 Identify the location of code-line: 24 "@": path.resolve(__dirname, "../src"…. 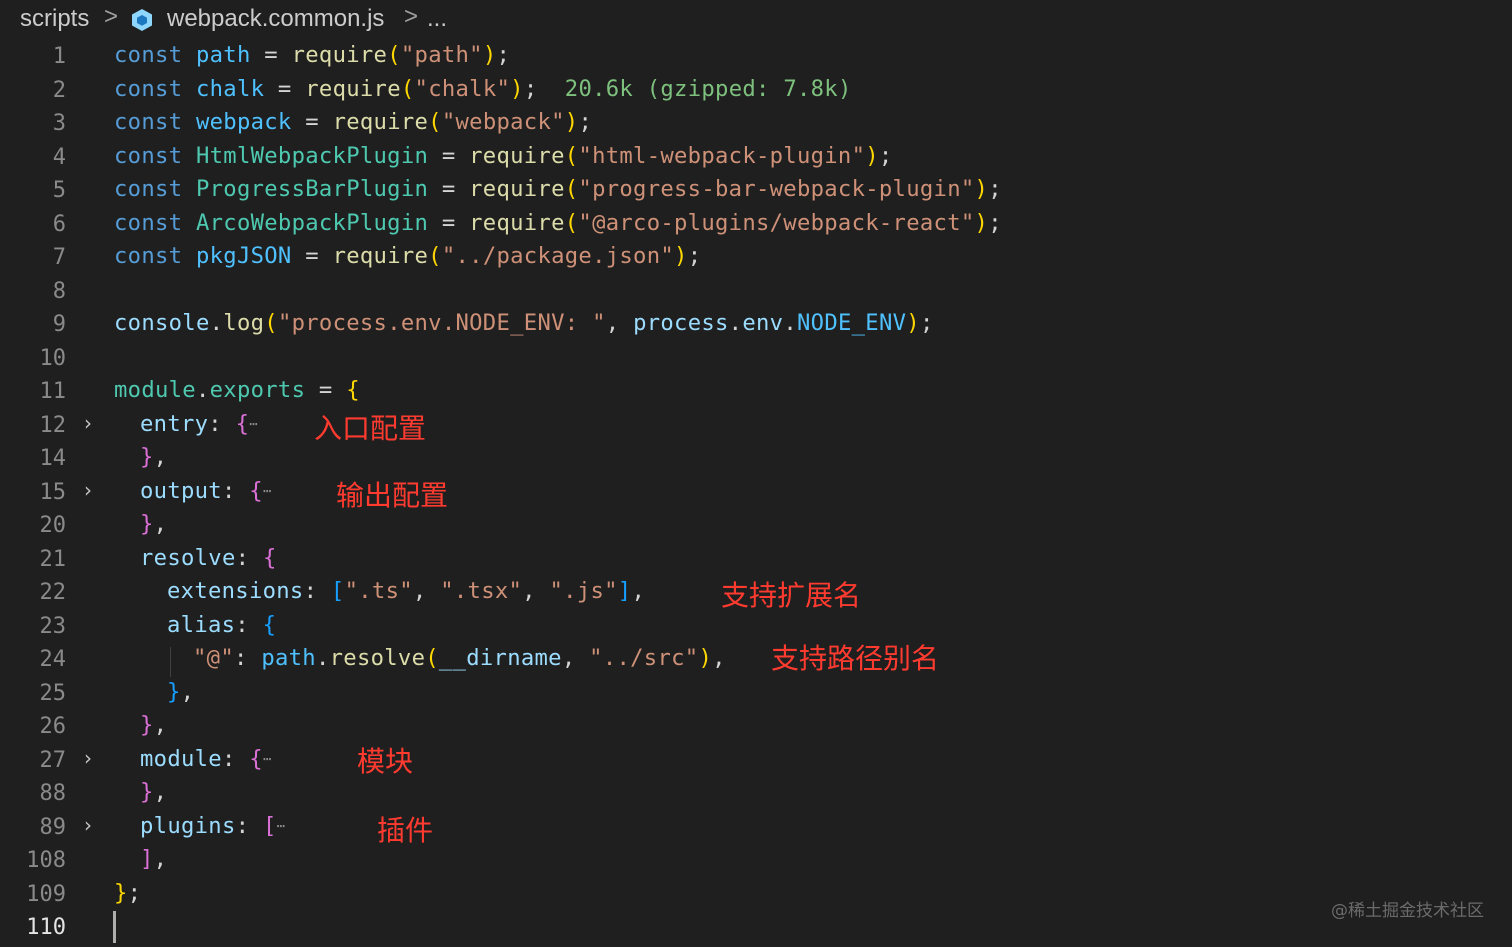
(756, 659).